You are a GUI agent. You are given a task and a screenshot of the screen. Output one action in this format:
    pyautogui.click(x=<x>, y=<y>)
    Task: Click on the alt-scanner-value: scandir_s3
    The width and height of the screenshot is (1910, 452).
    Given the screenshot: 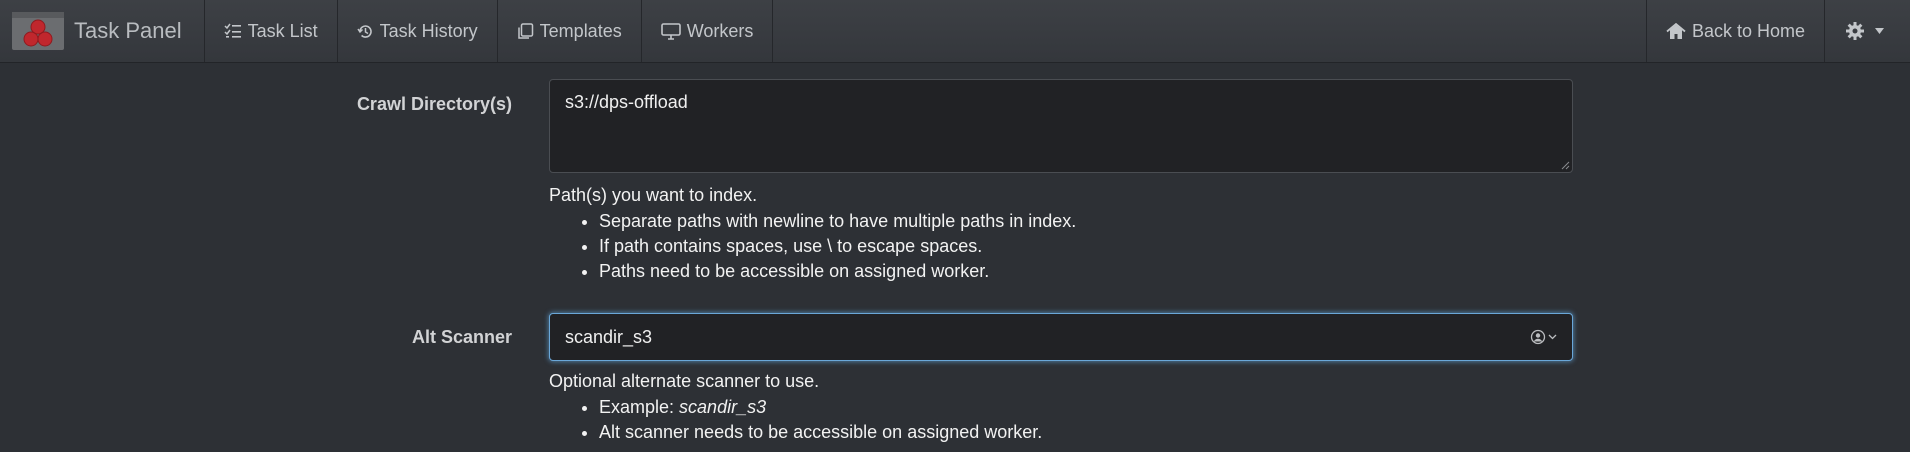 What is the action you would take?
    pyautogui.click(x=609, y=336)
    